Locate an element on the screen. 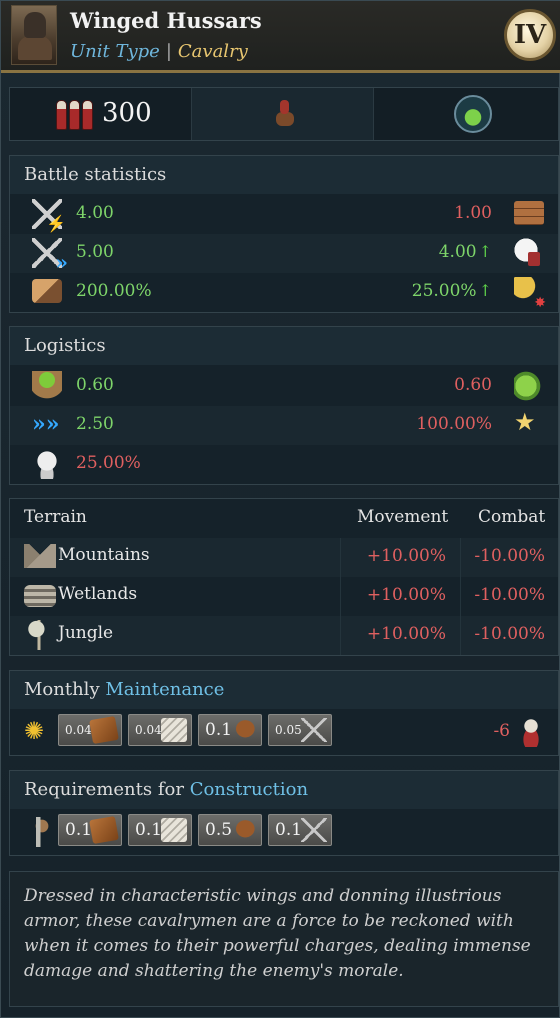 The image size is (560, 1018). summary-strip: 300 is located at coordinates (284, 114).